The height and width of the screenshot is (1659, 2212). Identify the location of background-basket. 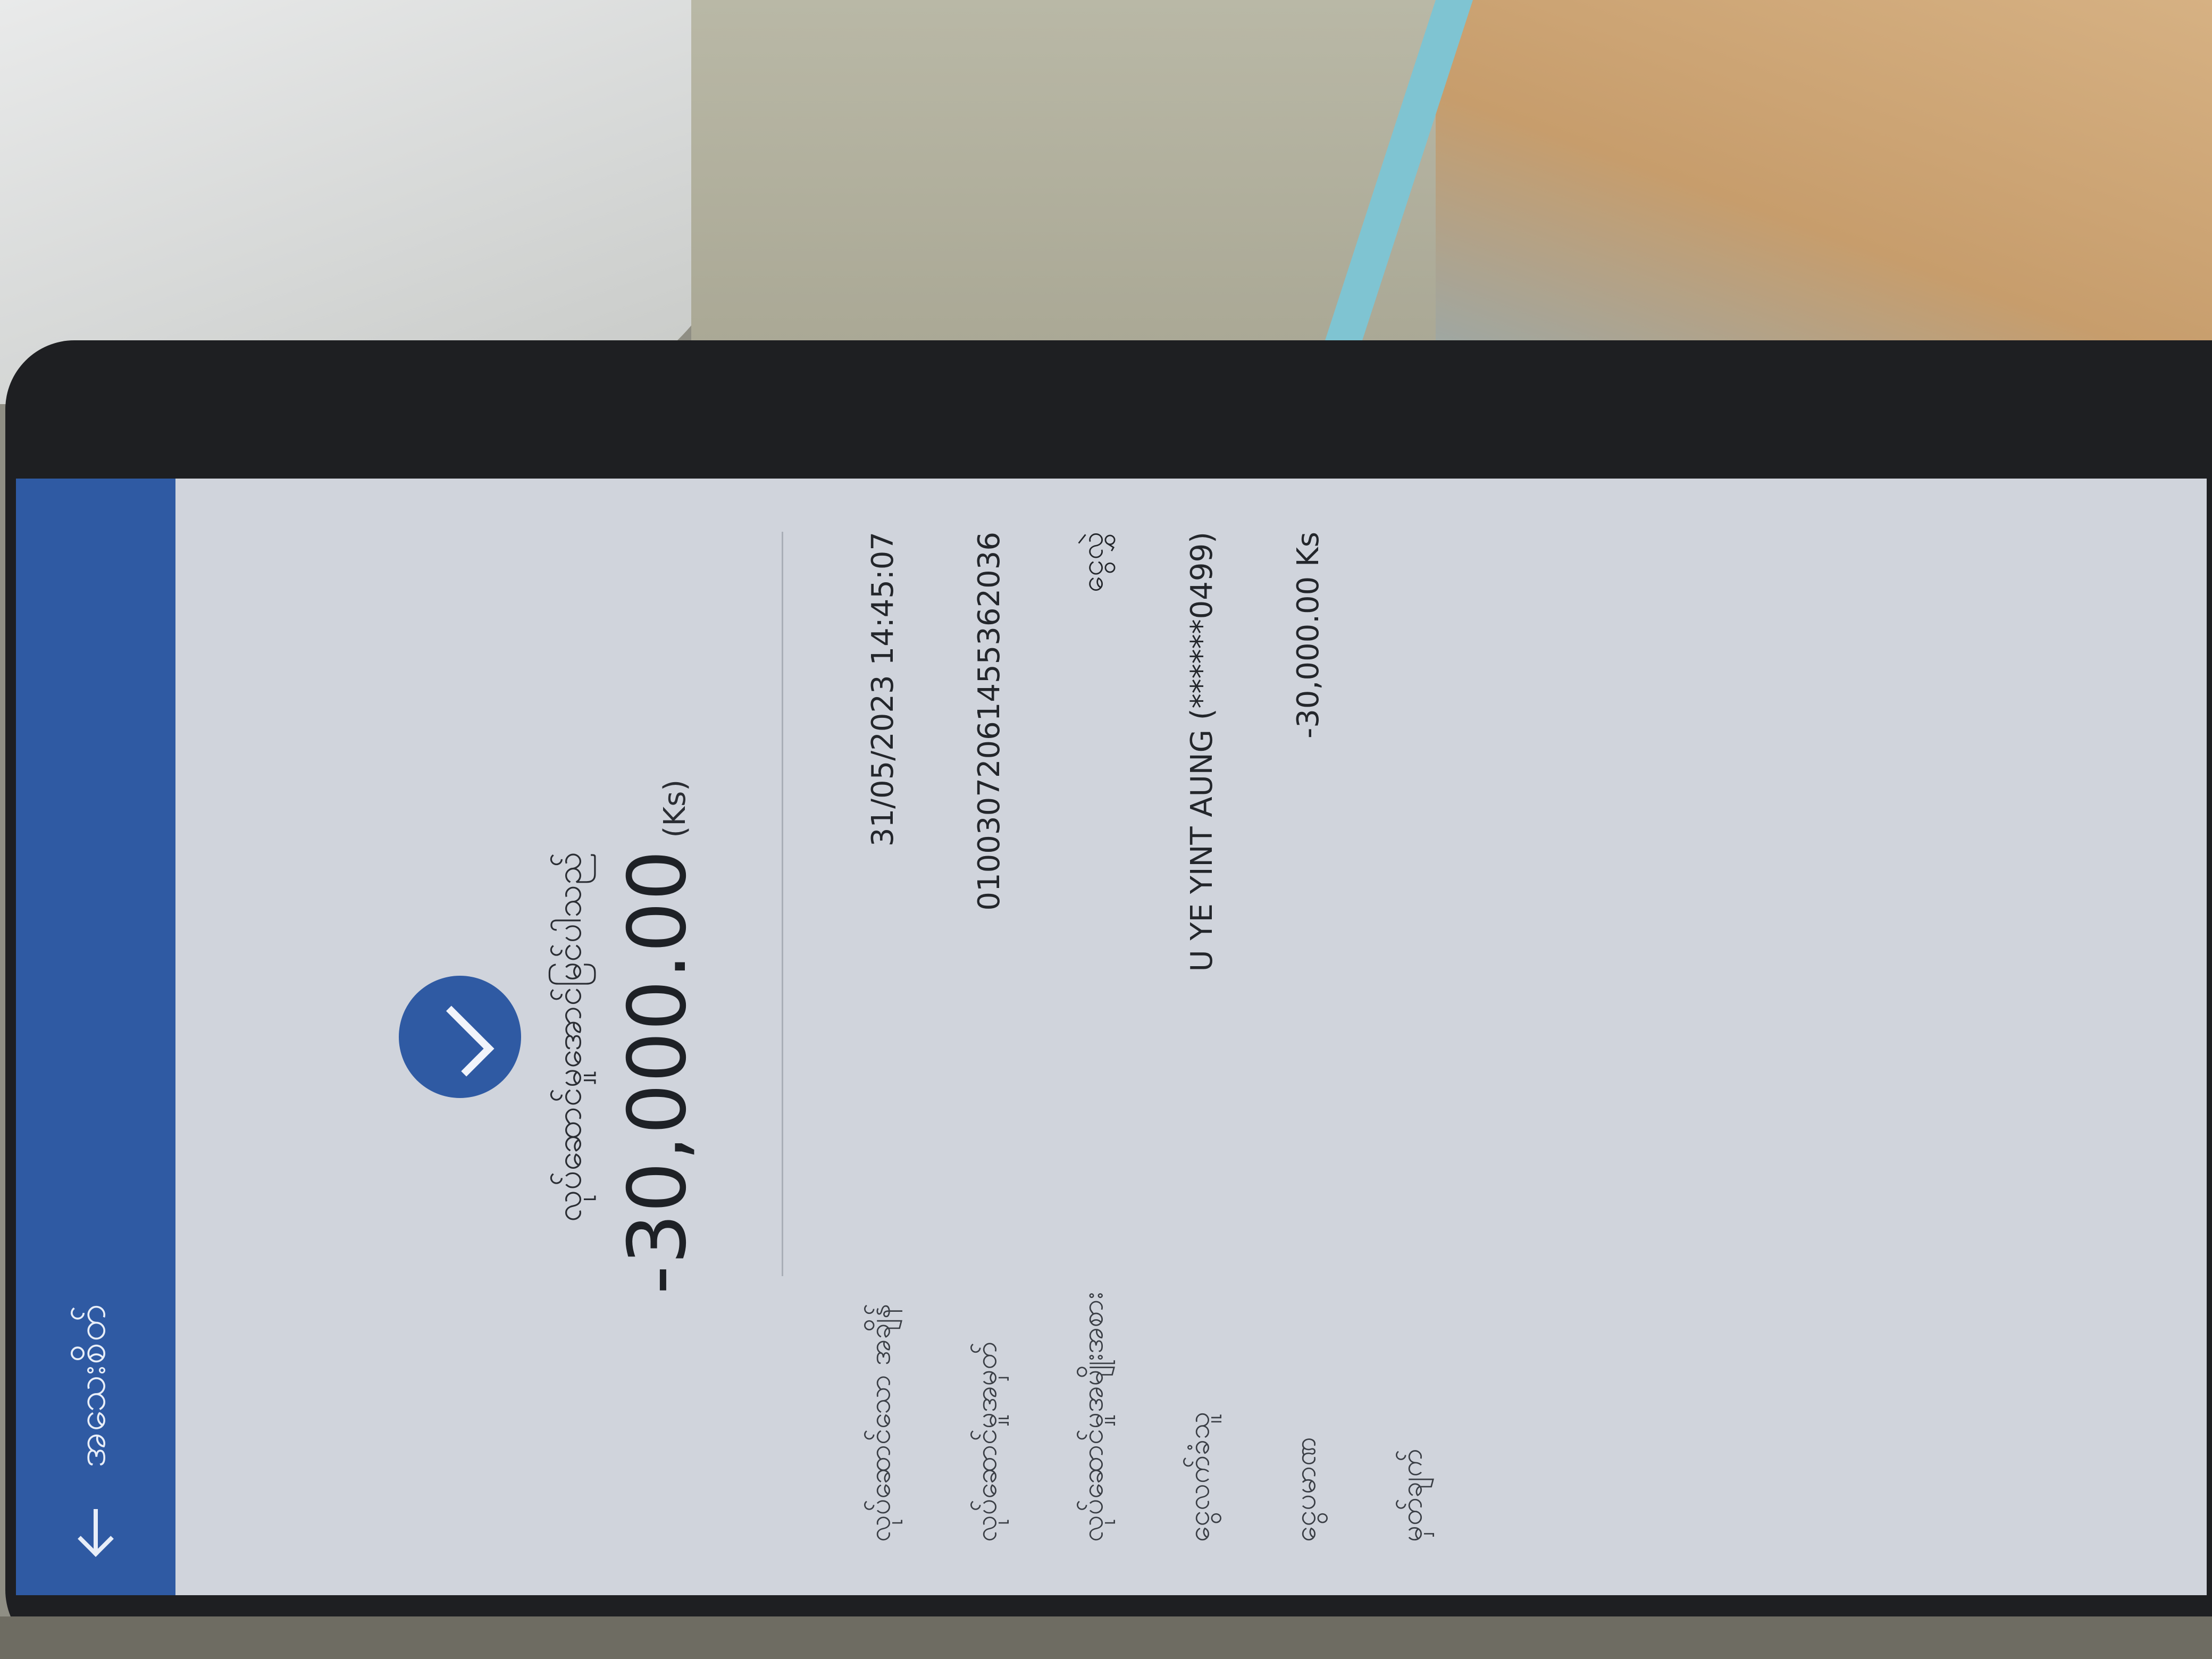
(1824, 170).